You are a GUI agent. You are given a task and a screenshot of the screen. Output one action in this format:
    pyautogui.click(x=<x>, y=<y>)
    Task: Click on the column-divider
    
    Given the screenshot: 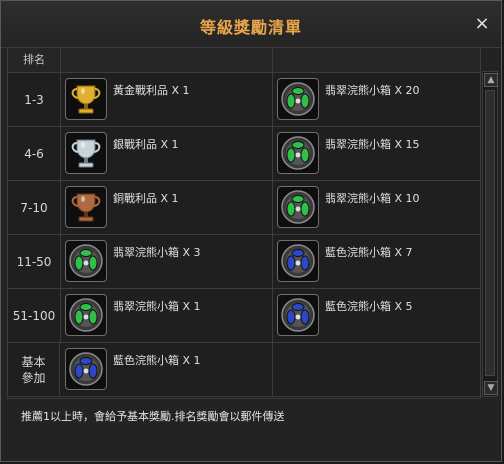 What is the action you would take?
    pyautogui.click(x=272, y=60)
    